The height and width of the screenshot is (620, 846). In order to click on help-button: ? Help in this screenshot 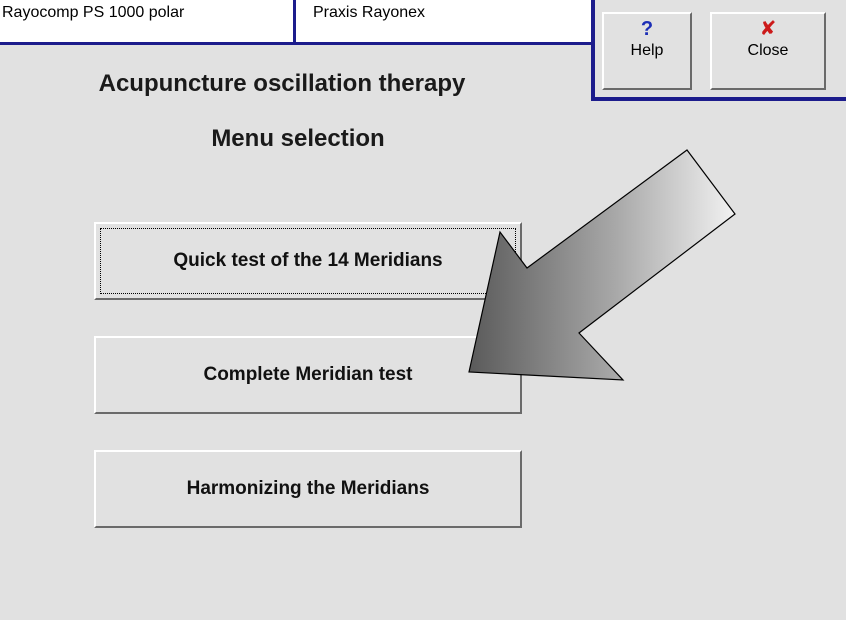, I will do `click(647, 51)`.